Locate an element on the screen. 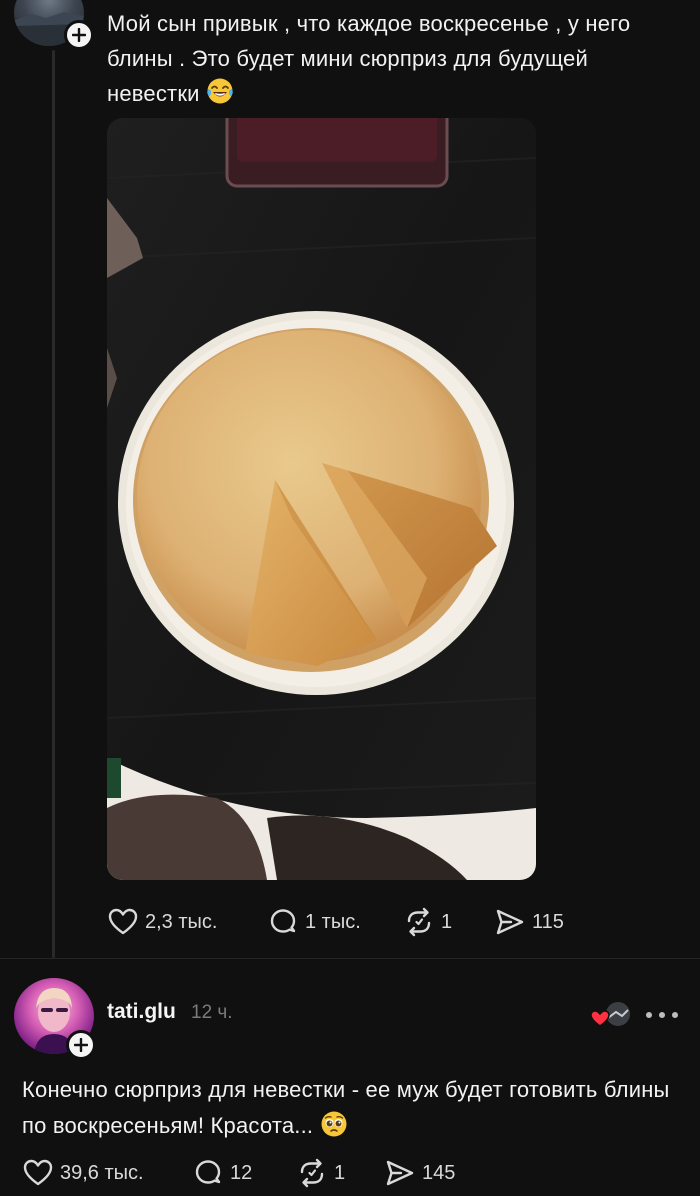 This screenshot has width=700, height=1196. reply-actions: 39,6 тыс. 12 1 145 is located at coordinates (238, 1173).